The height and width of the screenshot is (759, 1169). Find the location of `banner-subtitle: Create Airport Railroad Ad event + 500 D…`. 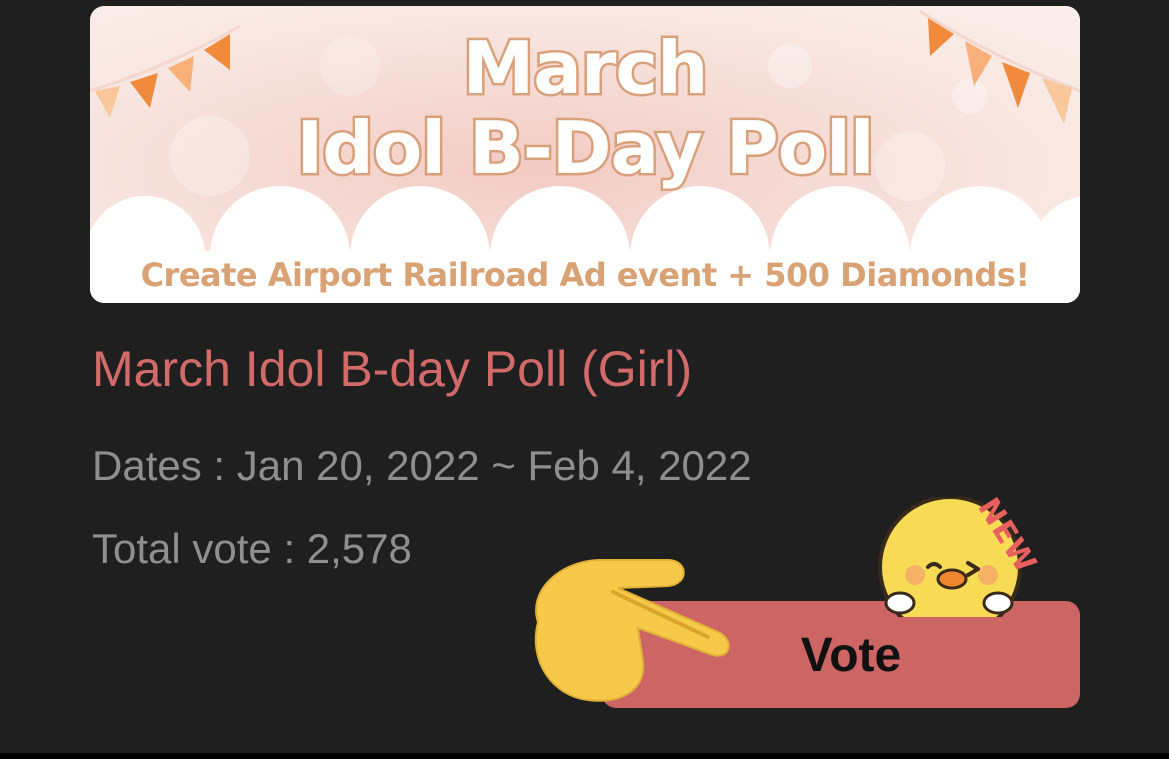

banner-subtitle: Create Airport Railroad Ad event + 500 D… is located at coordinates (585, 275).